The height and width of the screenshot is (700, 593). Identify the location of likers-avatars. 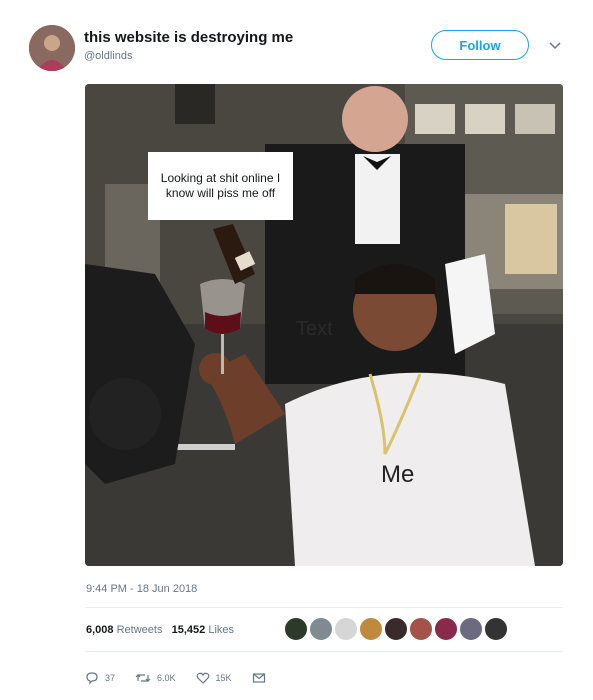
(396, 629).